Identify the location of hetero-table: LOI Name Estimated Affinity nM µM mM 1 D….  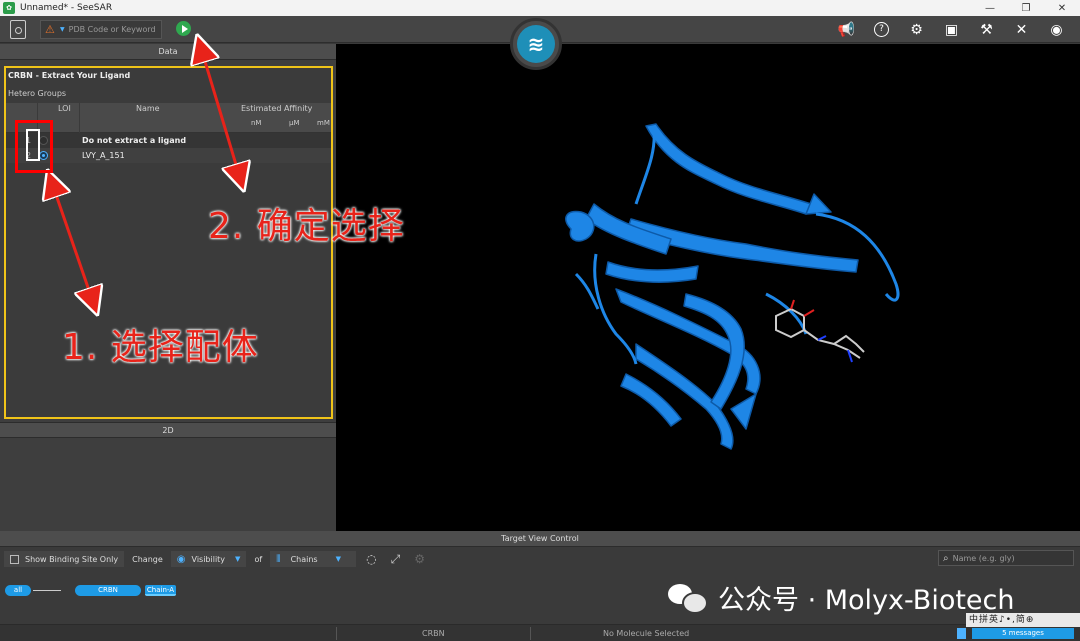
(168, 133).